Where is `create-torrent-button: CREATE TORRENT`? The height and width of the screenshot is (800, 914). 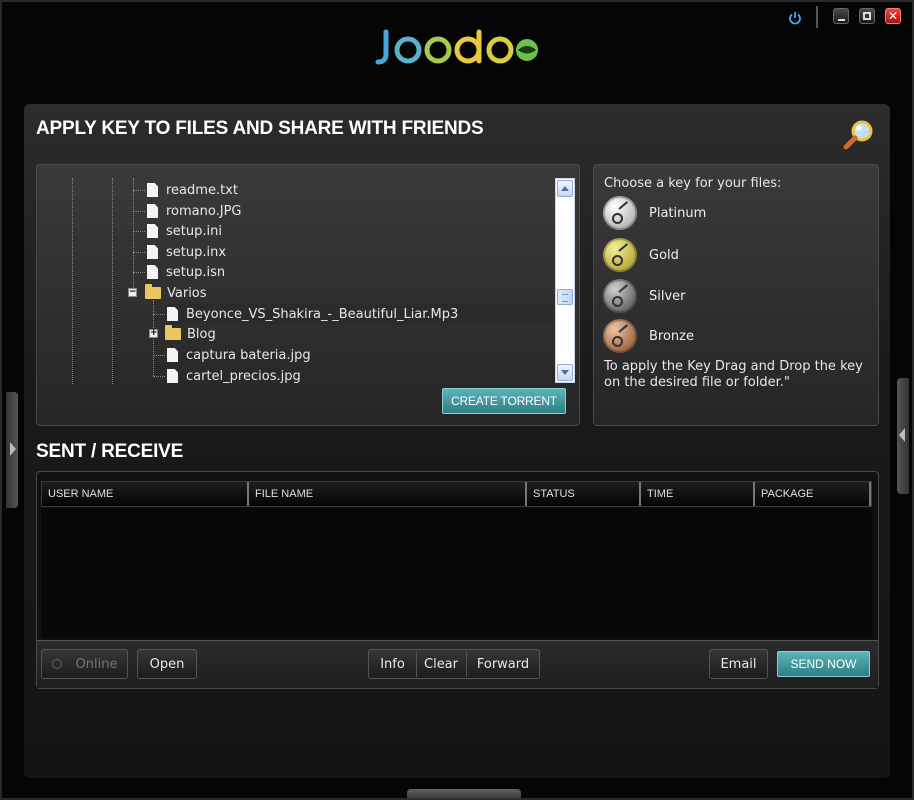
create-torrent-button: CREATE TORRENT is located at coordinates (504, 401).